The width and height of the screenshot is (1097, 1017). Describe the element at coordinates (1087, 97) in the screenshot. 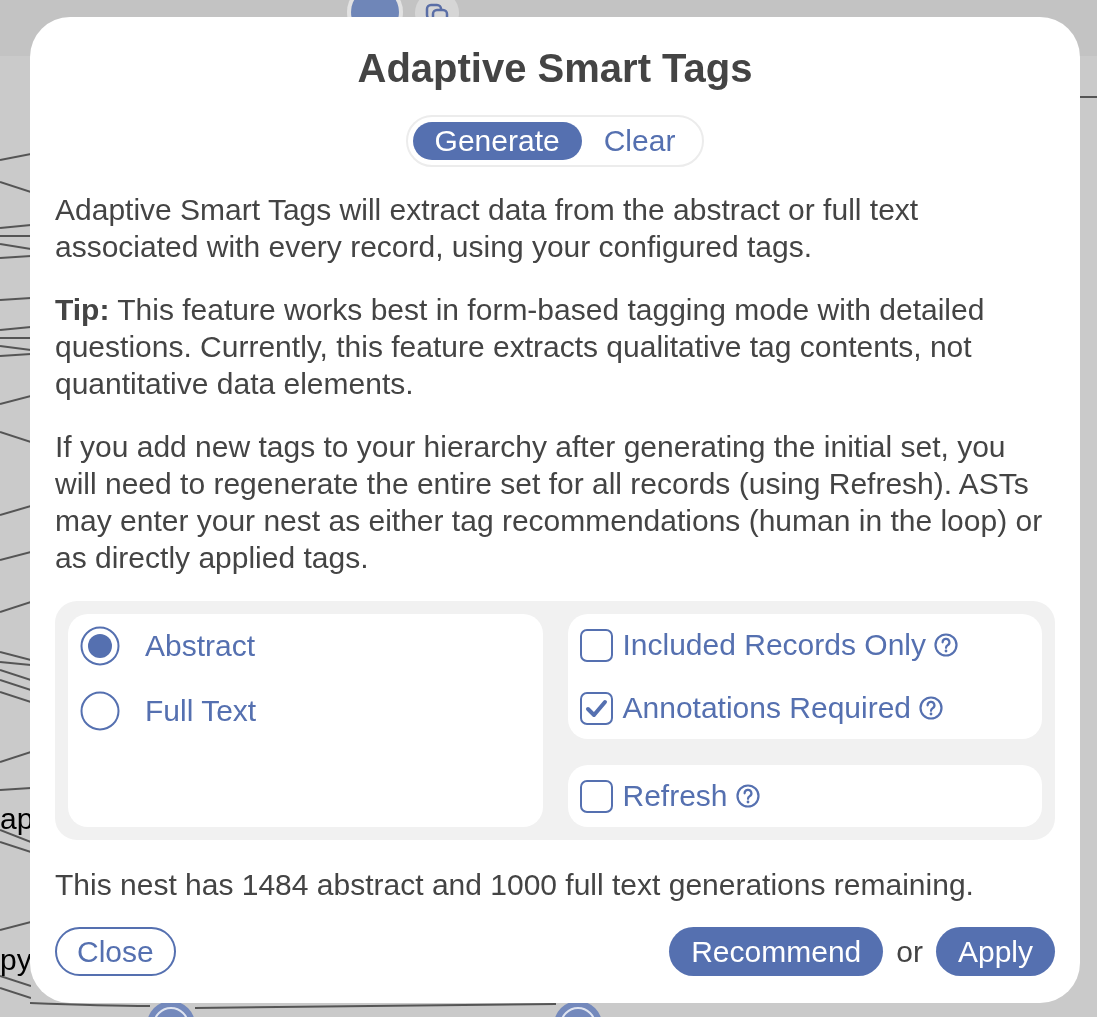

I see `graph-edge` at that location.